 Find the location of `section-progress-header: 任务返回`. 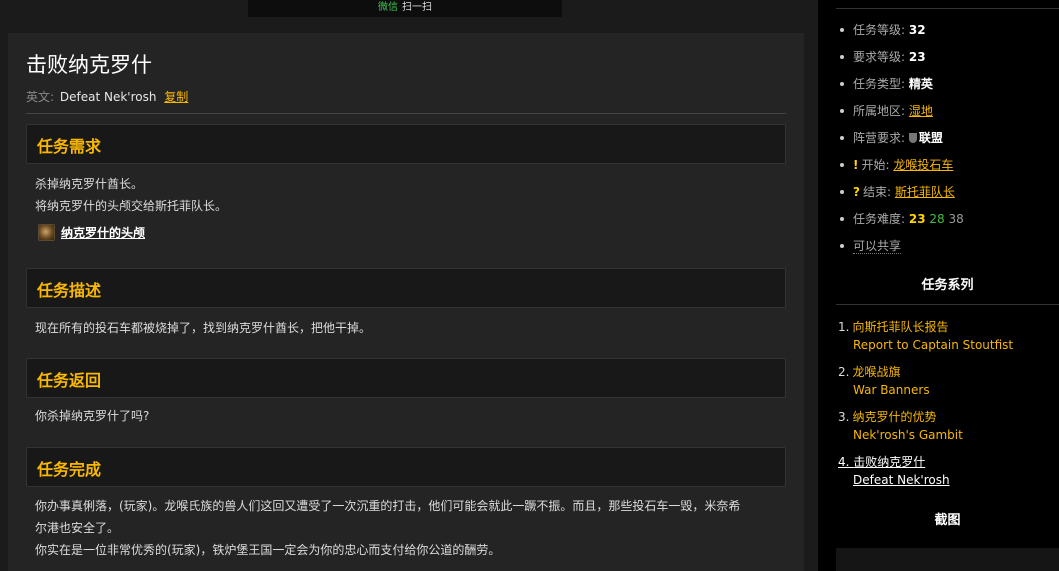

section-progress-header: 任务返回 is located at coordinates (406, 378).